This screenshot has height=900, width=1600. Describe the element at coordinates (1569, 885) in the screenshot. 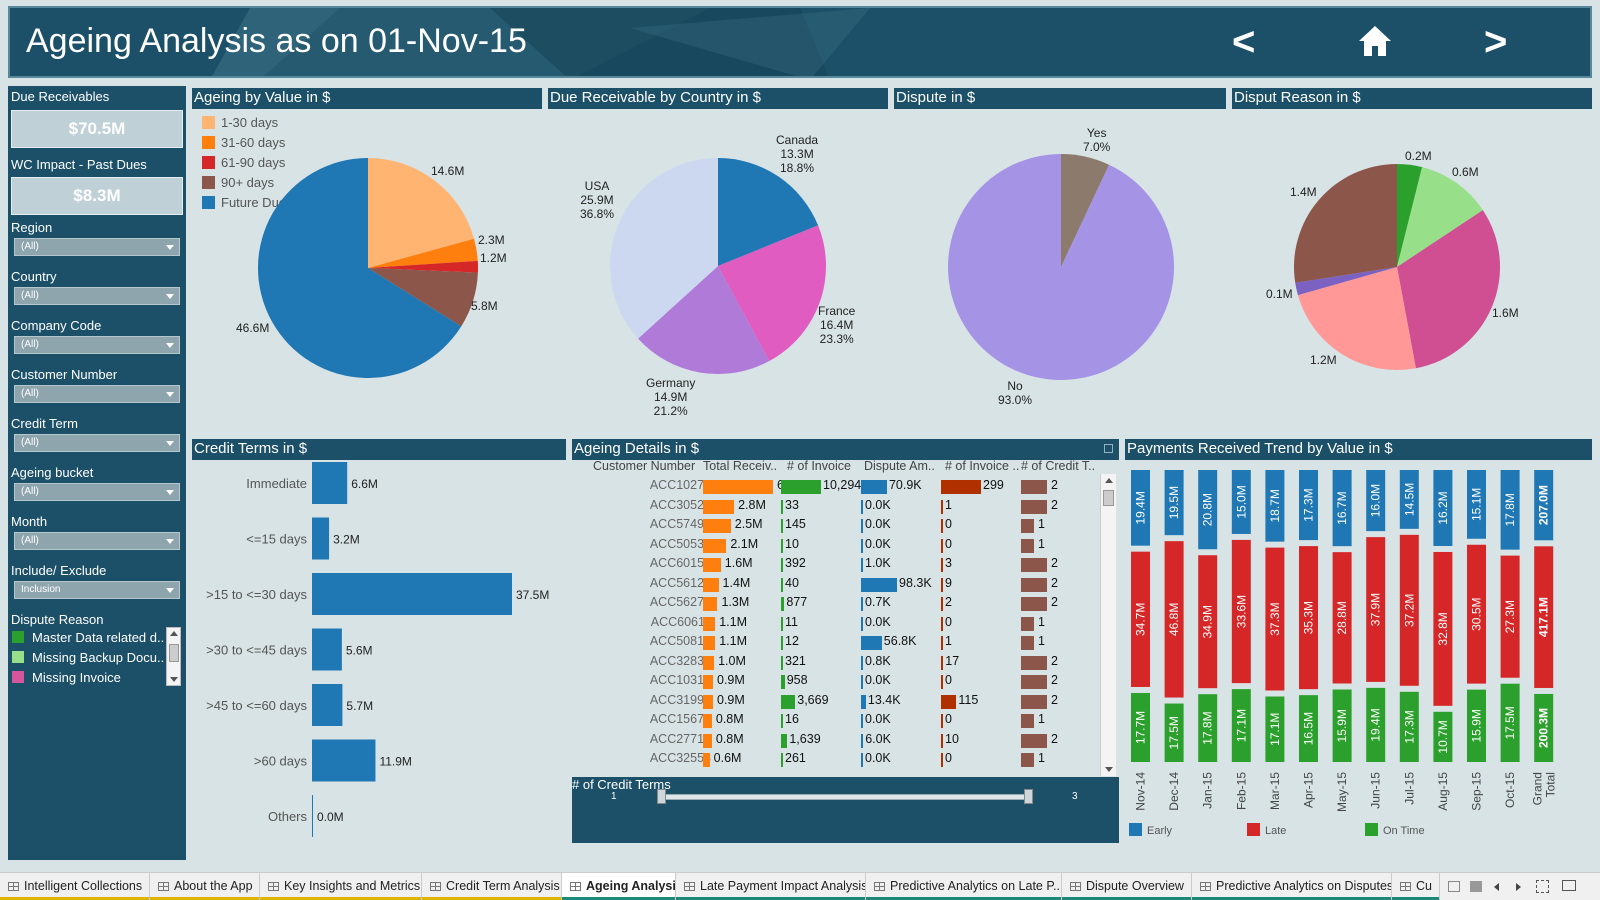

I see `comment-icon` at that location.